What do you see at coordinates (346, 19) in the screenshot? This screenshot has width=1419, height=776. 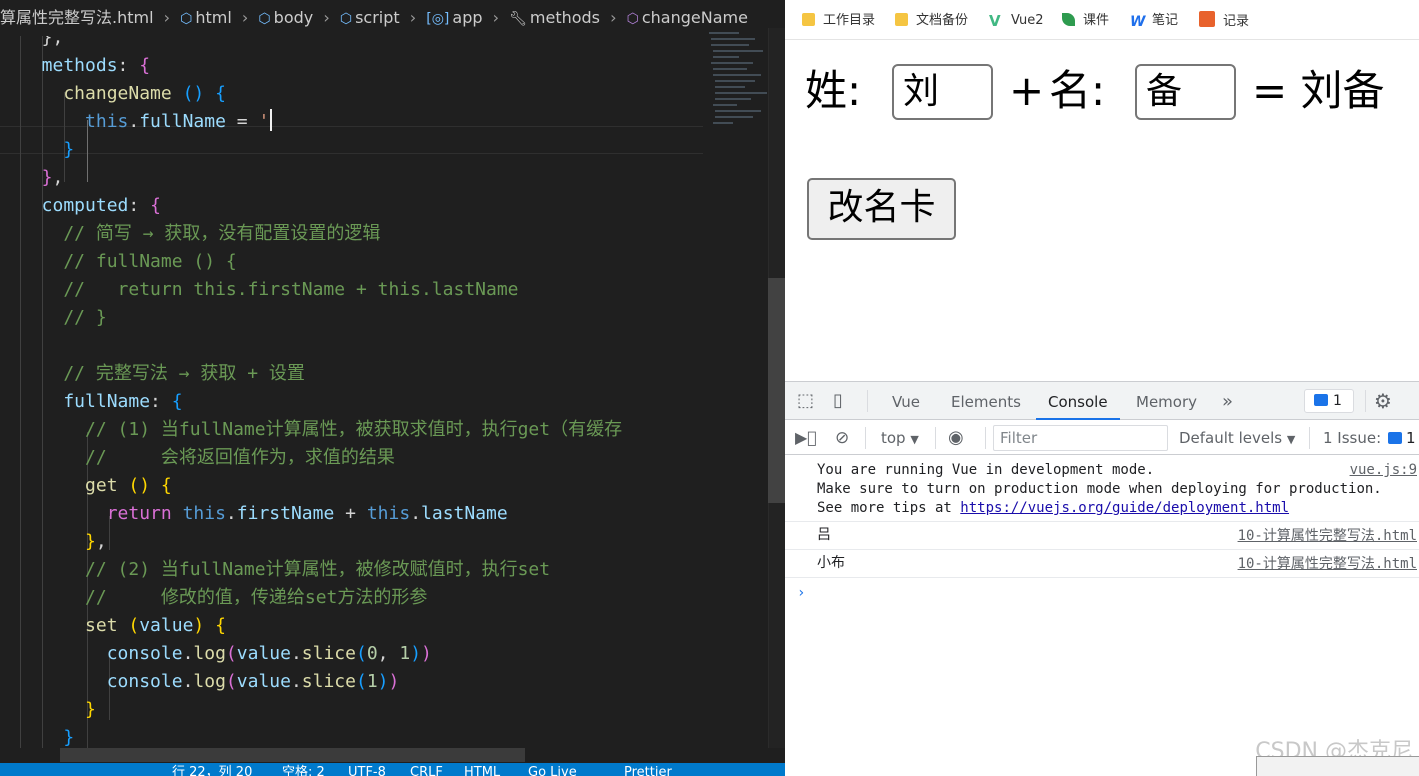 I see `element-icon: ⬡` at bounding box center [346, 19].